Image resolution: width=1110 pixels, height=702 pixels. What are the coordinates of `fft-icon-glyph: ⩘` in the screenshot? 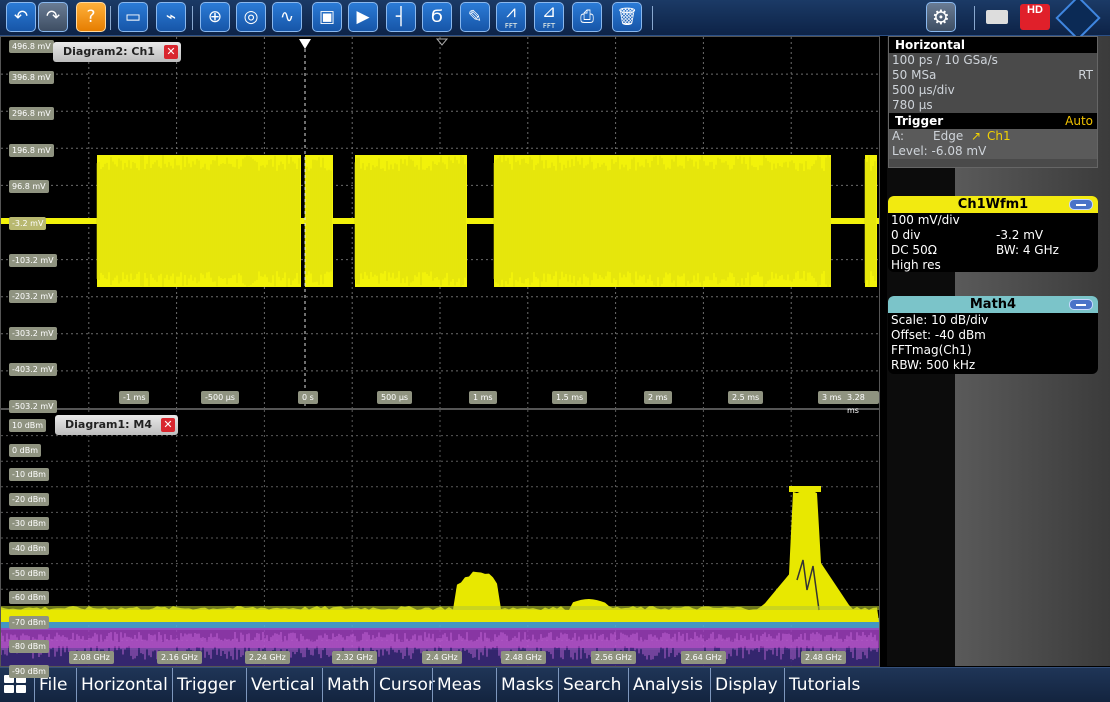 It's located at (511, 12).